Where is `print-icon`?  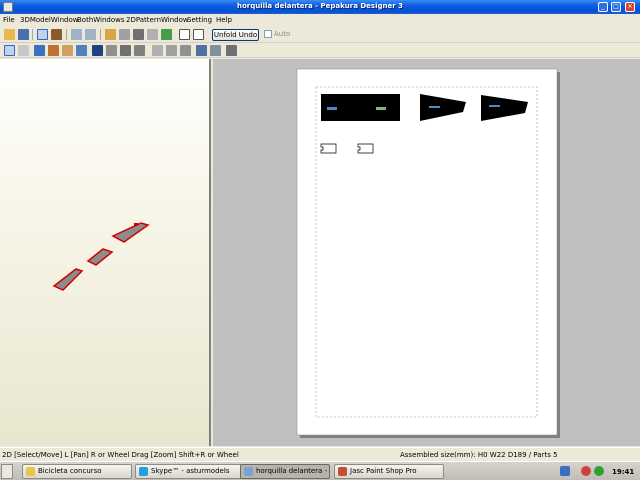 print-icon is located at coordinates (231, 50).